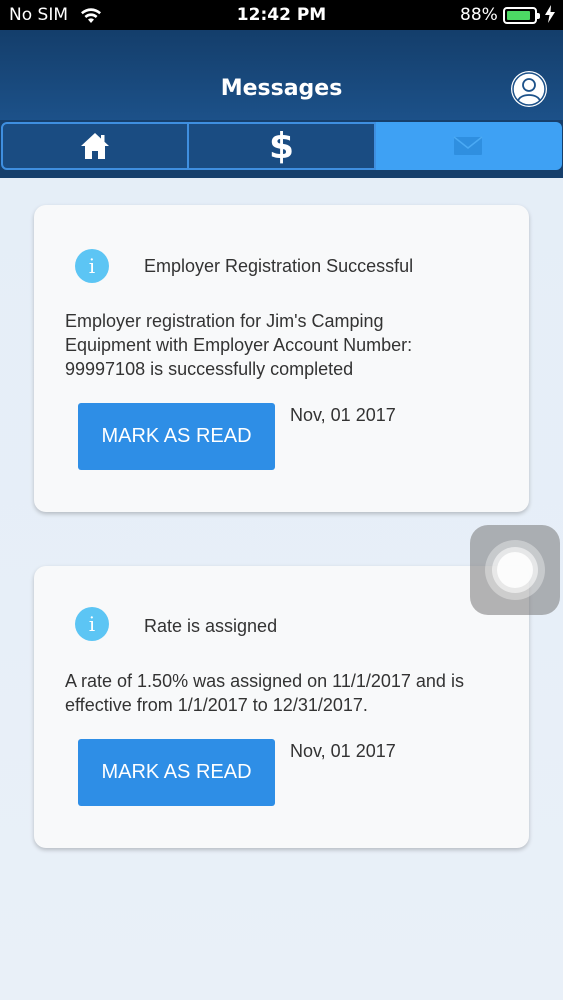 This screenshot has height=1000, width=563. Describe the element at coordinates (479, 15) in the screenshot. I see `battery-percent: 88%` at that location.